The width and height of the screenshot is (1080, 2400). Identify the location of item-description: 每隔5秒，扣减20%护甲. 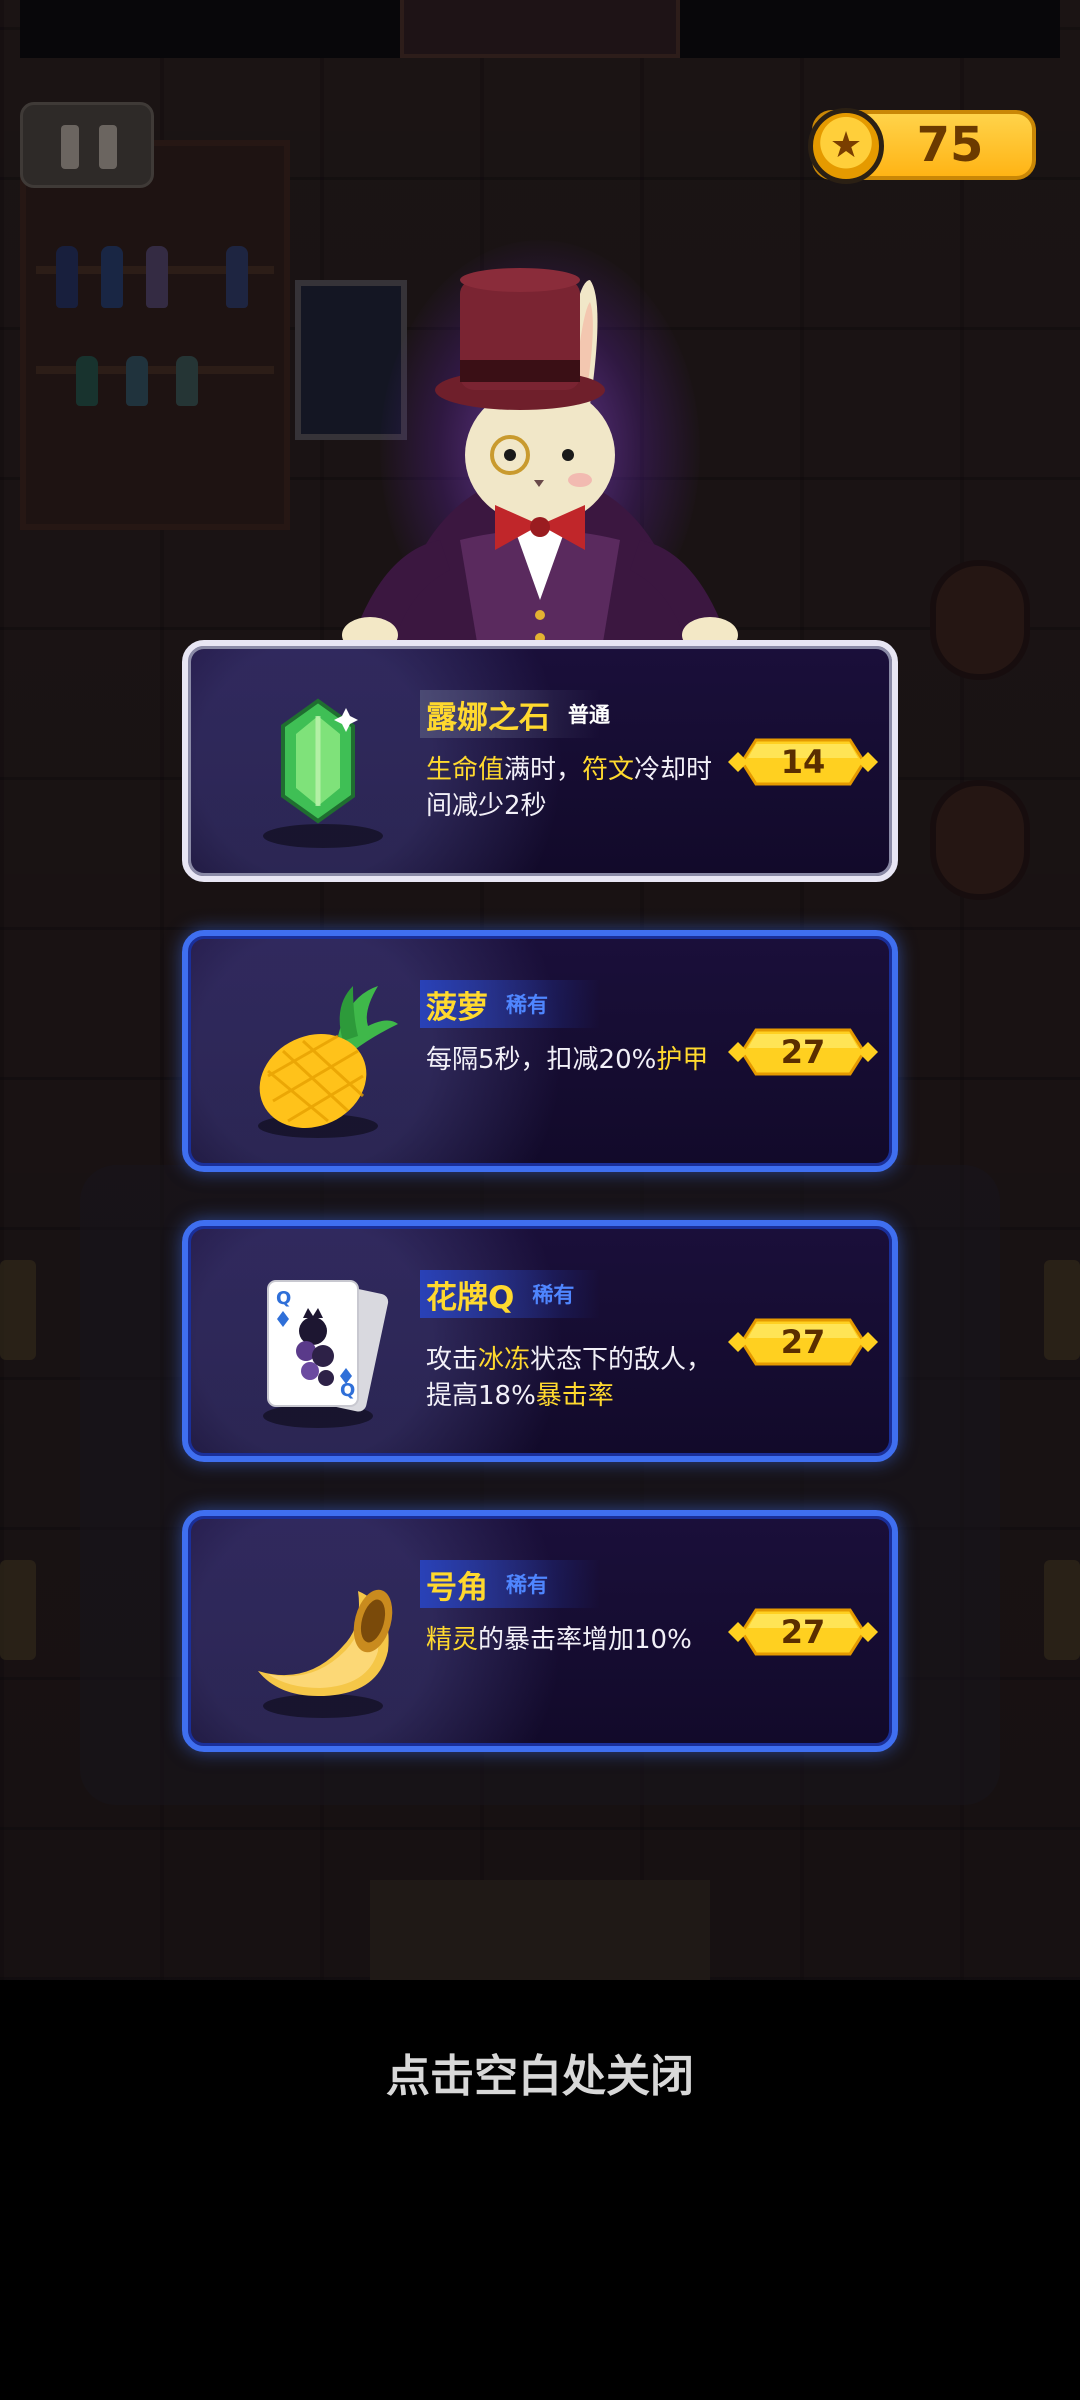
(567, 1060).